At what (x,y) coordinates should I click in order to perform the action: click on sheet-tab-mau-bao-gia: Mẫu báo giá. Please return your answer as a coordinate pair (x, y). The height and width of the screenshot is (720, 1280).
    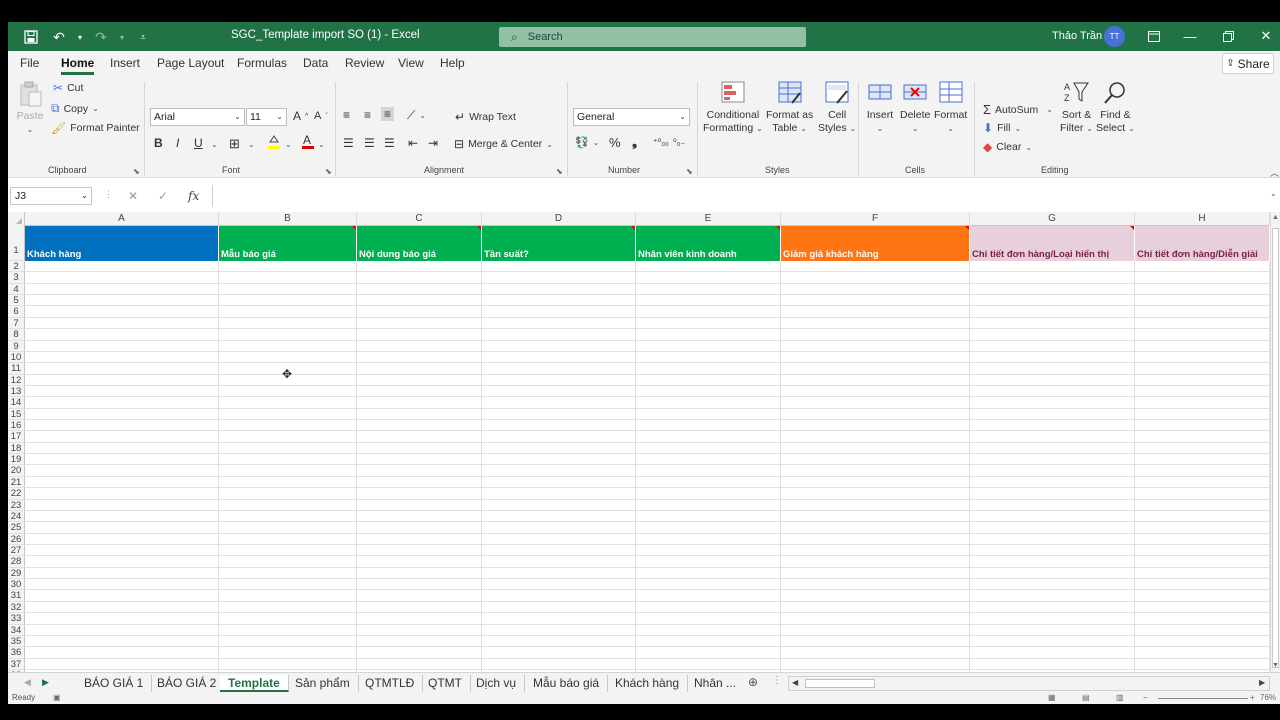
    Looking at the image, I should click on (567, 683).